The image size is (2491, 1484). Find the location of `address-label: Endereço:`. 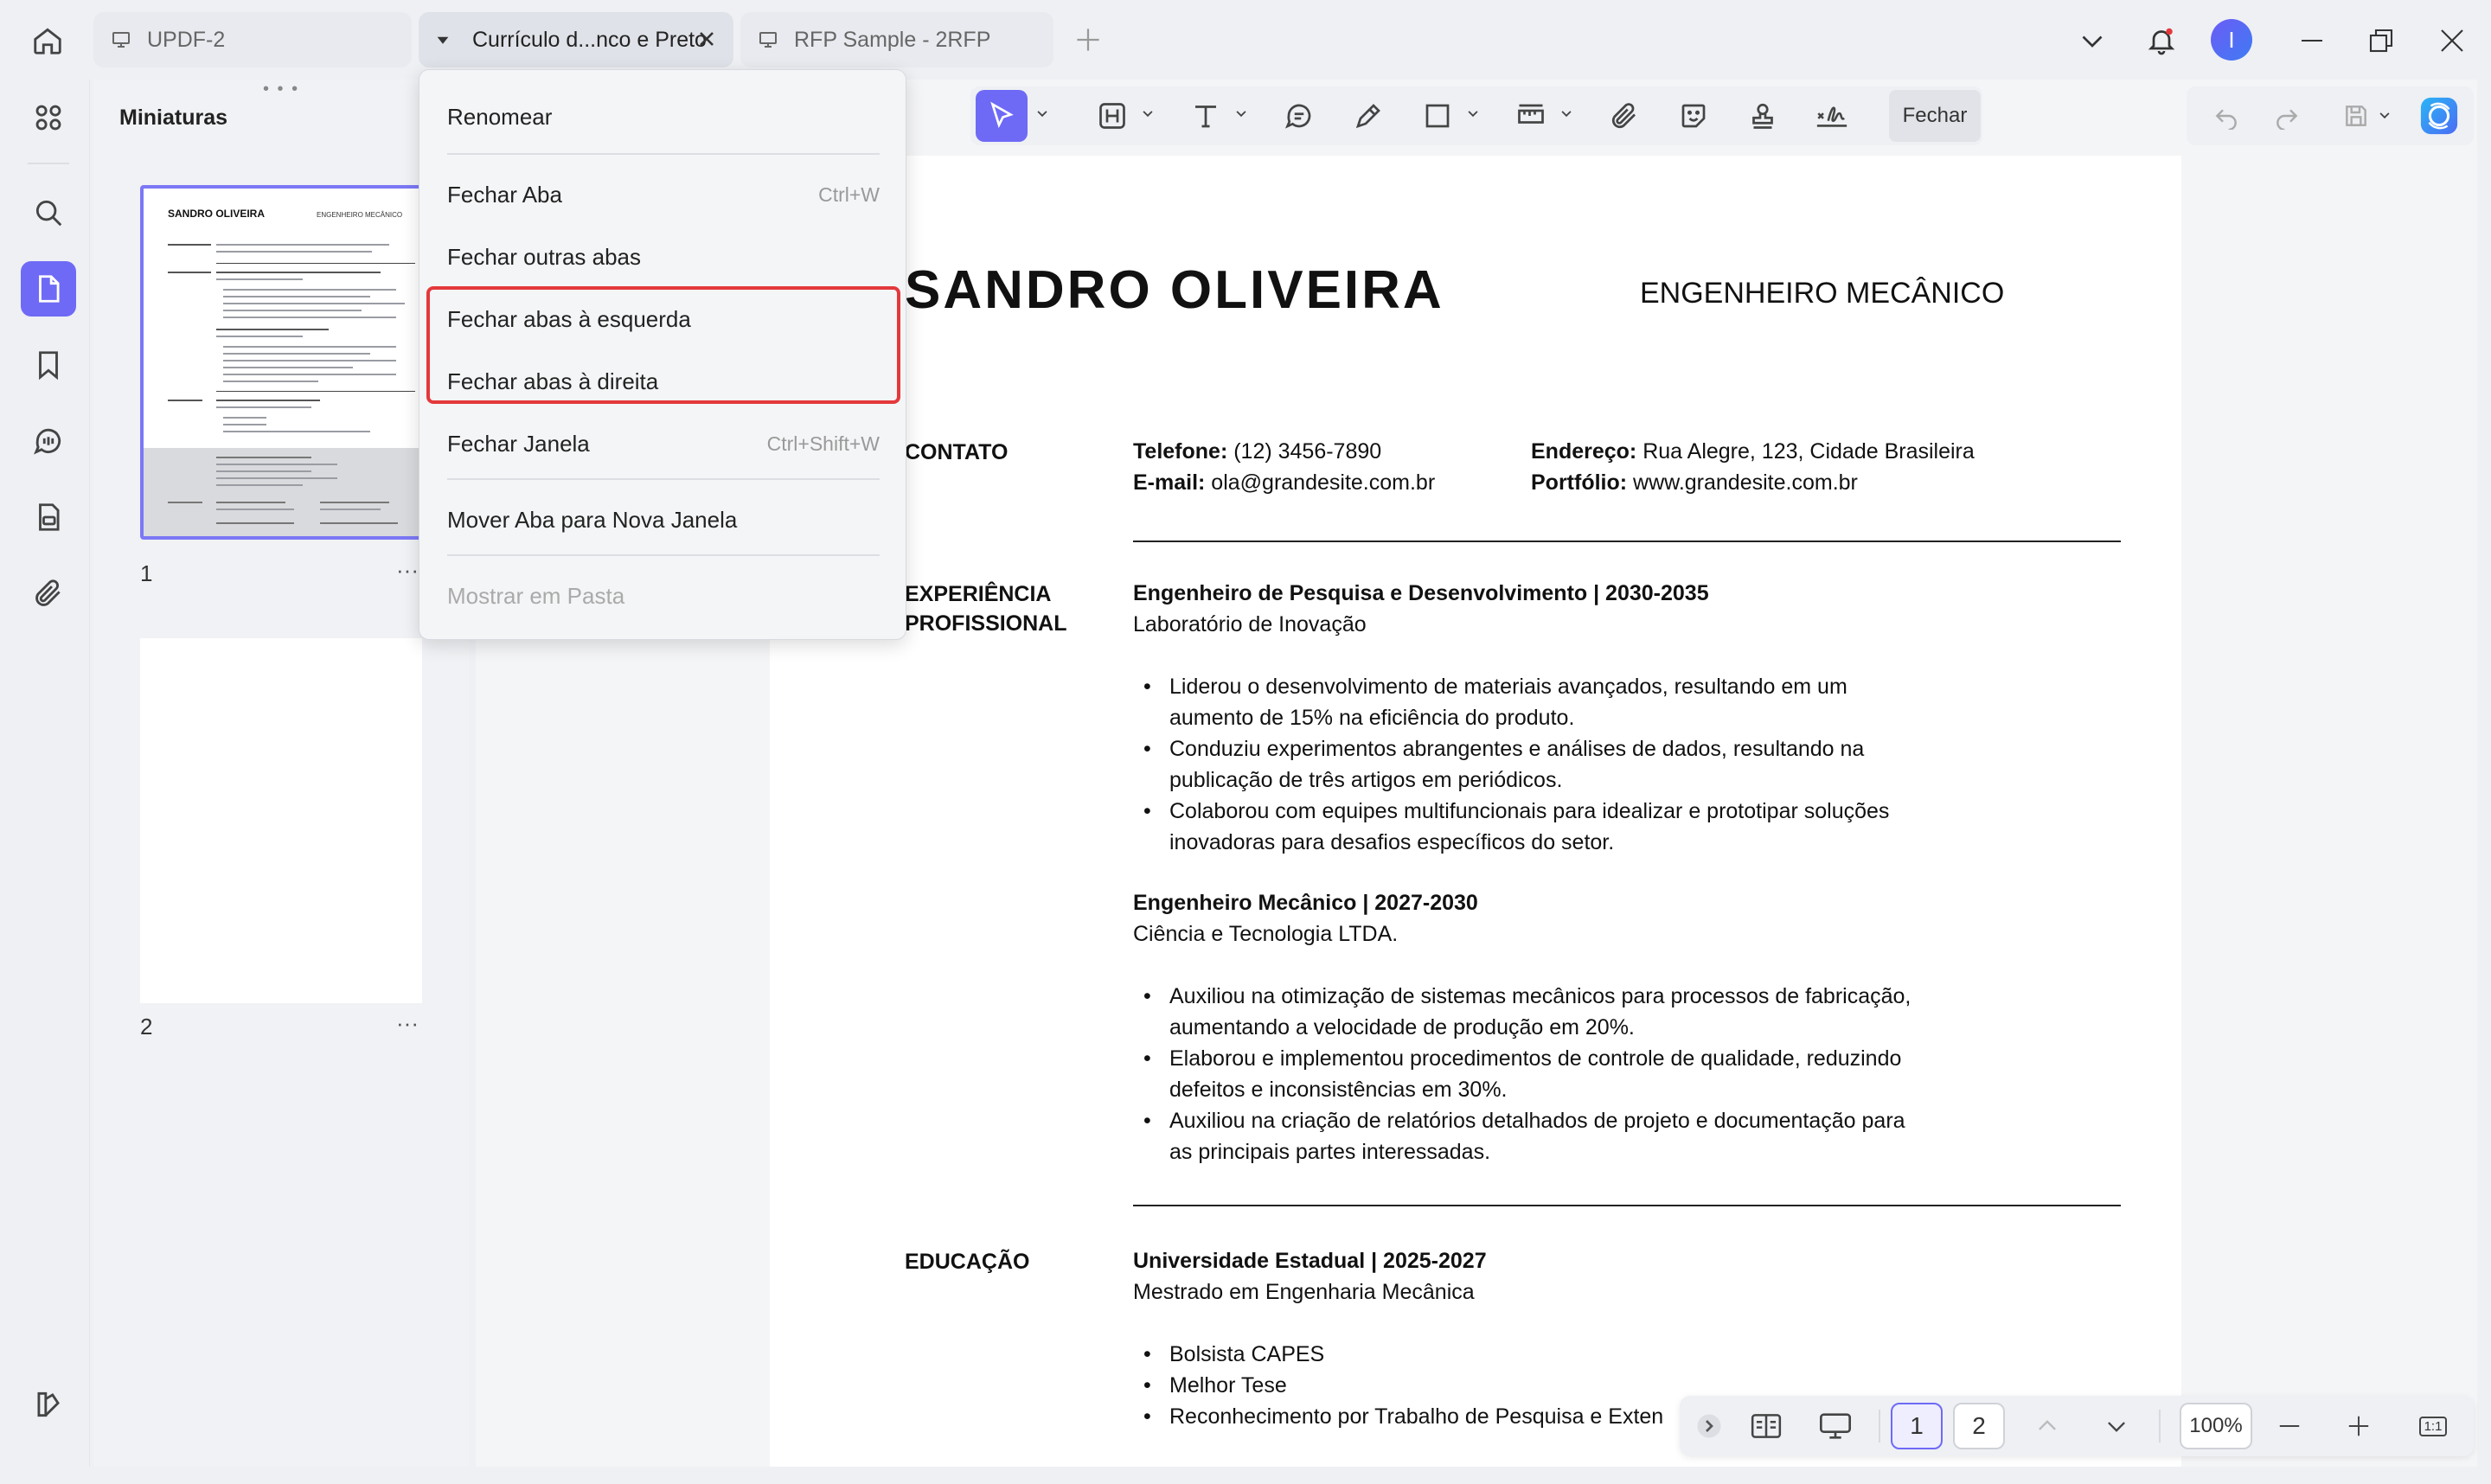

address-label: Endereço: is located at coordinates (1584, 451).